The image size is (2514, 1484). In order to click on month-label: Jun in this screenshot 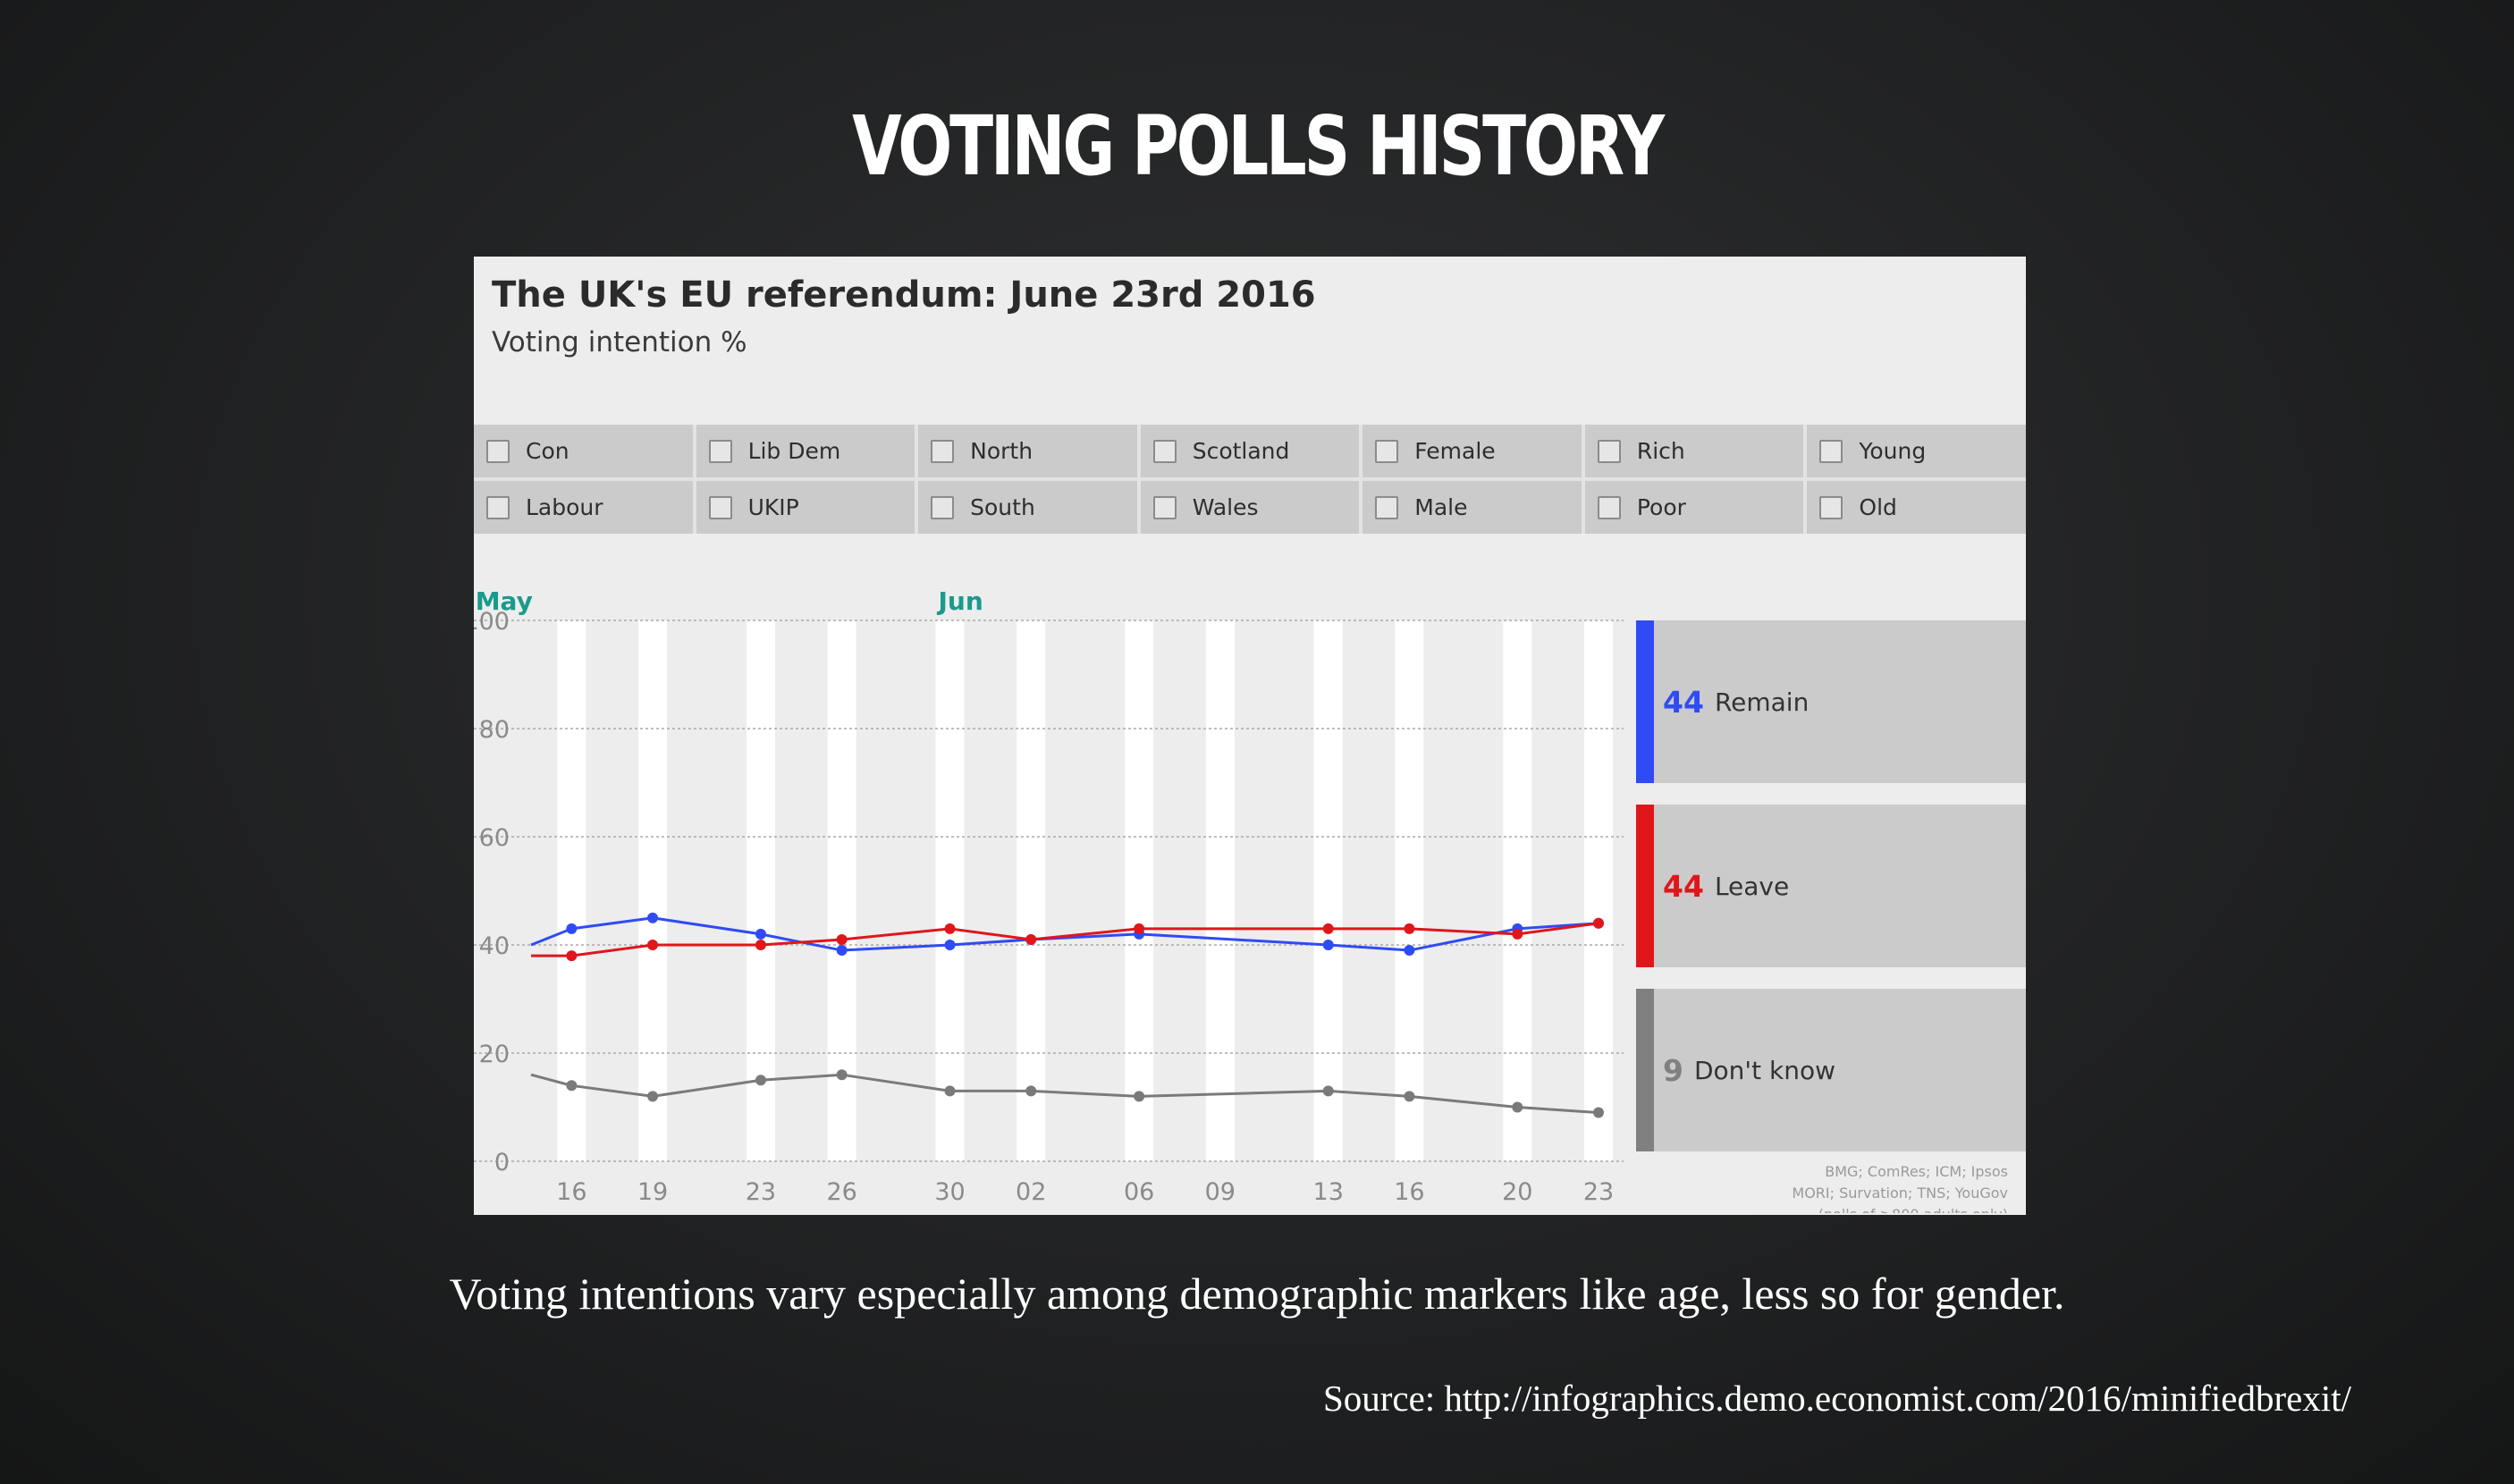, I will do `click(959, 601)`.